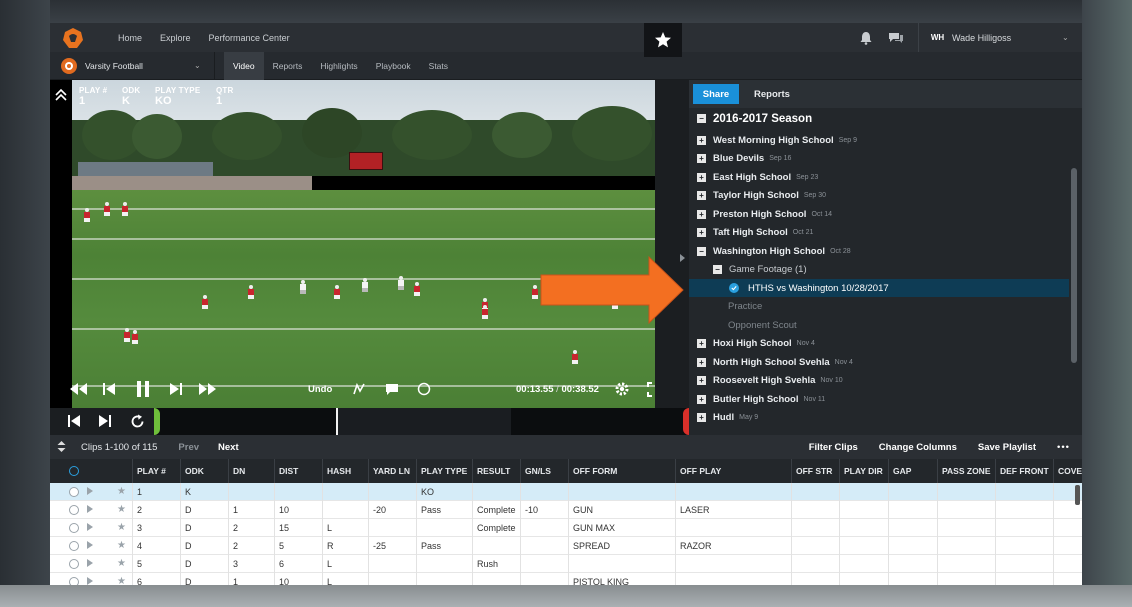  Describe the element at coordinates (879, 159) in the screenshot. I see `tree-item-team: + Blue Devils Sep 16` at that location.